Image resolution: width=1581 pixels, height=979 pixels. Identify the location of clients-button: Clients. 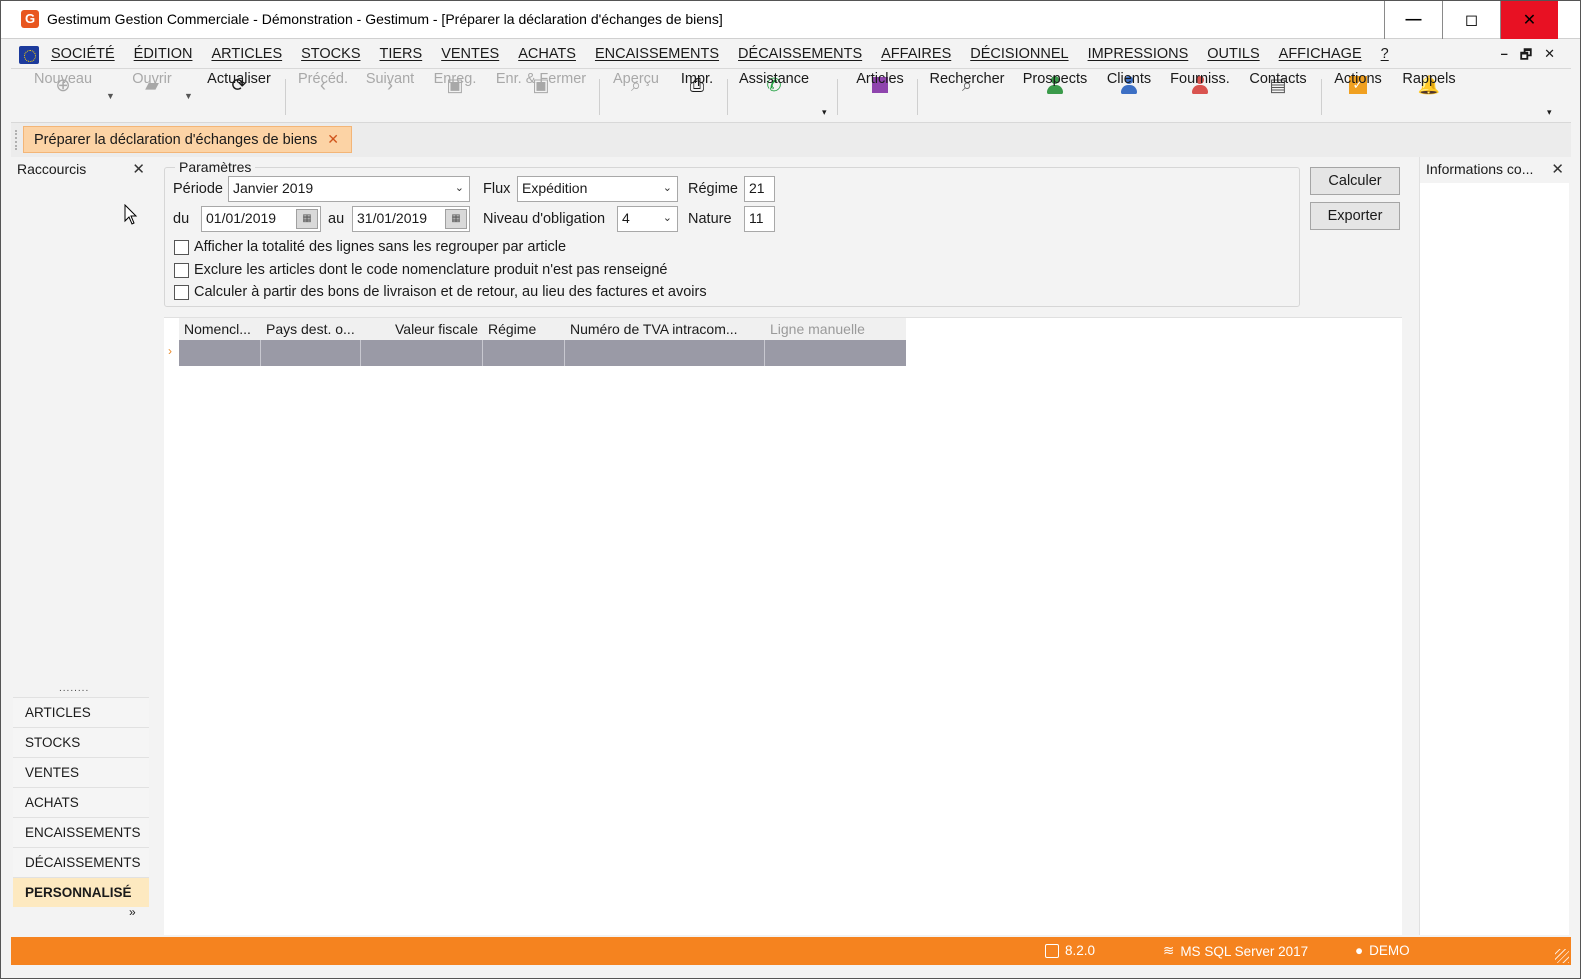
(1129, 97).